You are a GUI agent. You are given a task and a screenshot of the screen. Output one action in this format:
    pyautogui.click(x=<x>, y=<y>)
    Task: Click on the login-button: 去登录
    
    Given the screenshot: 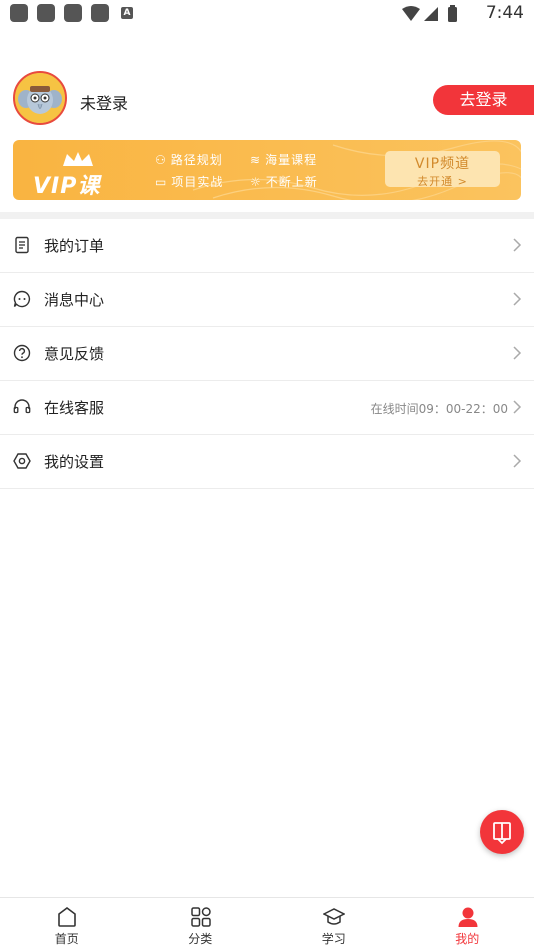 What is the action you would take?
    pyautogui.click(x=483, y=100)
    